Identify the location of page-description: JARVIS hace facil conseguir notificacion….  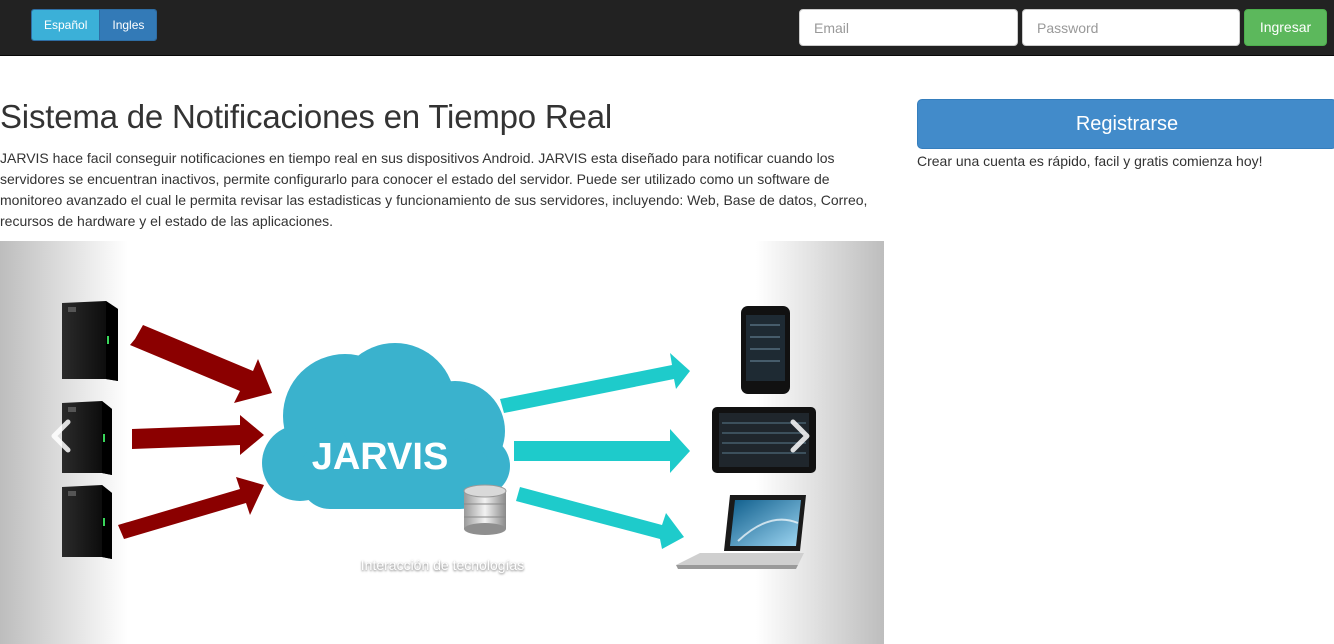
(434, 189).